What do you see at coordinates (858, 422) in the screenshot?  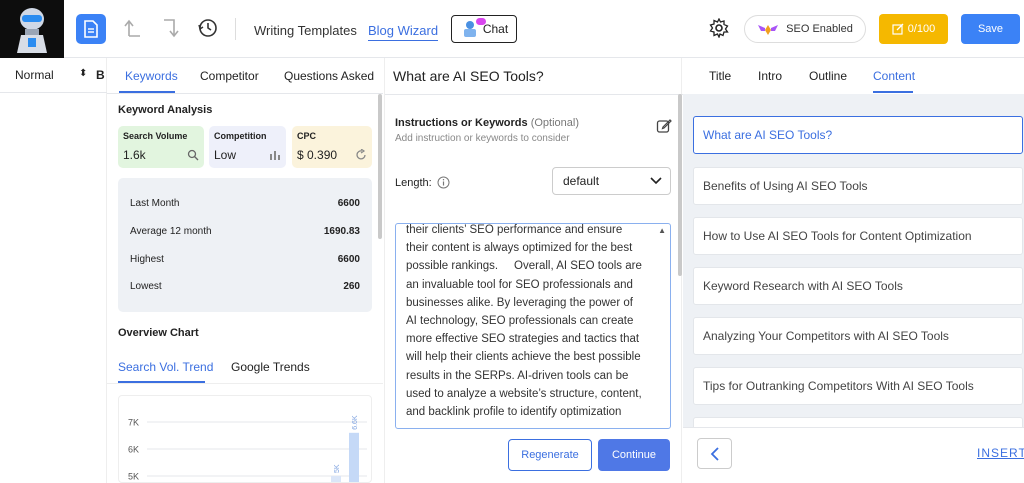 I see `outline-item-partial` at bounding box center [858, 422].